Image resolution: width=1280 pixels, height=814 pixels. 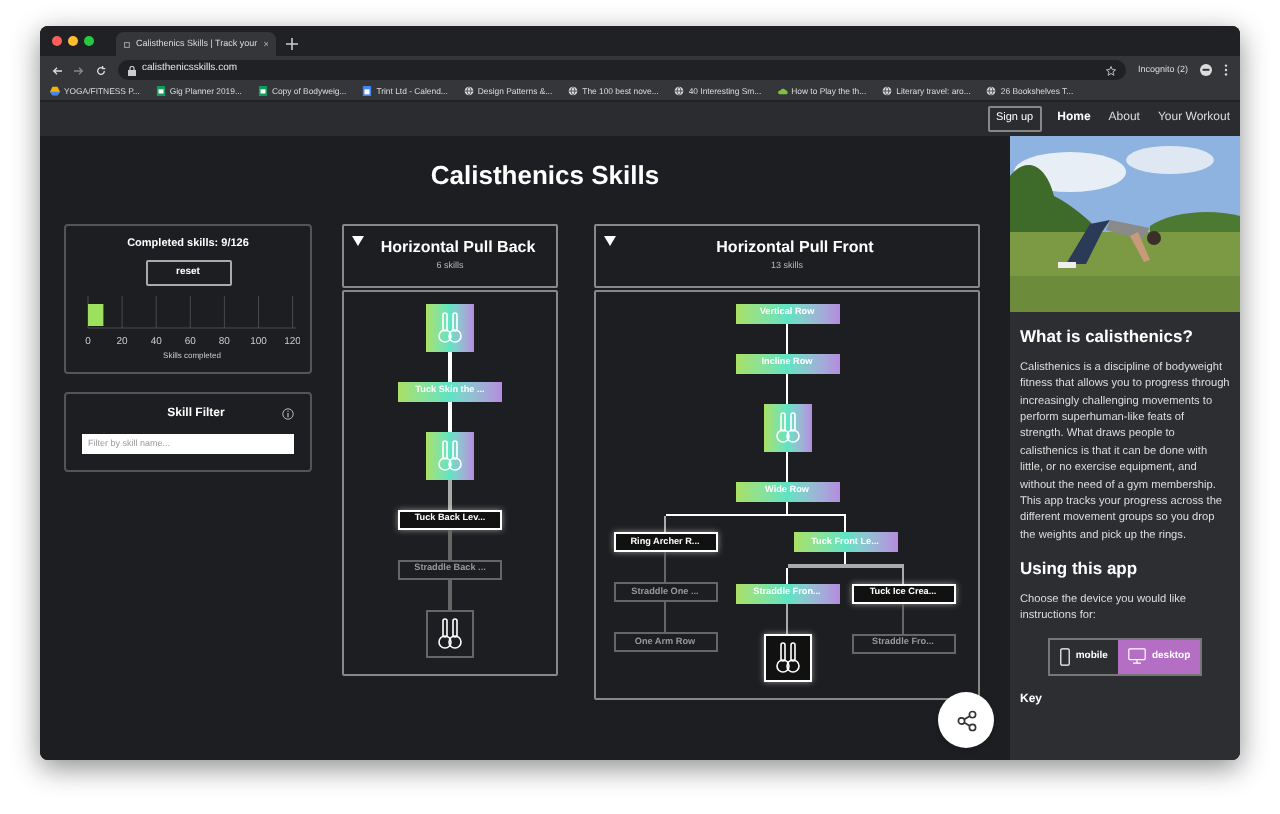 I want to click on calendar-icon, so click(x=367, y=91).